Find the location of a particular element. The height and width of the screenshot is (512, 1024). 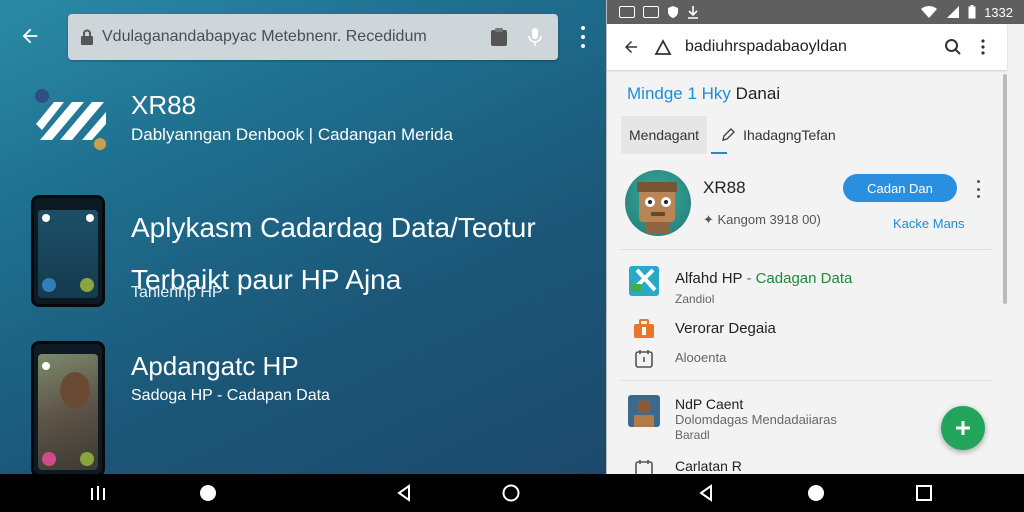

card-meta-text: Kangom 3918 00) is located at coordinates (769, 219).